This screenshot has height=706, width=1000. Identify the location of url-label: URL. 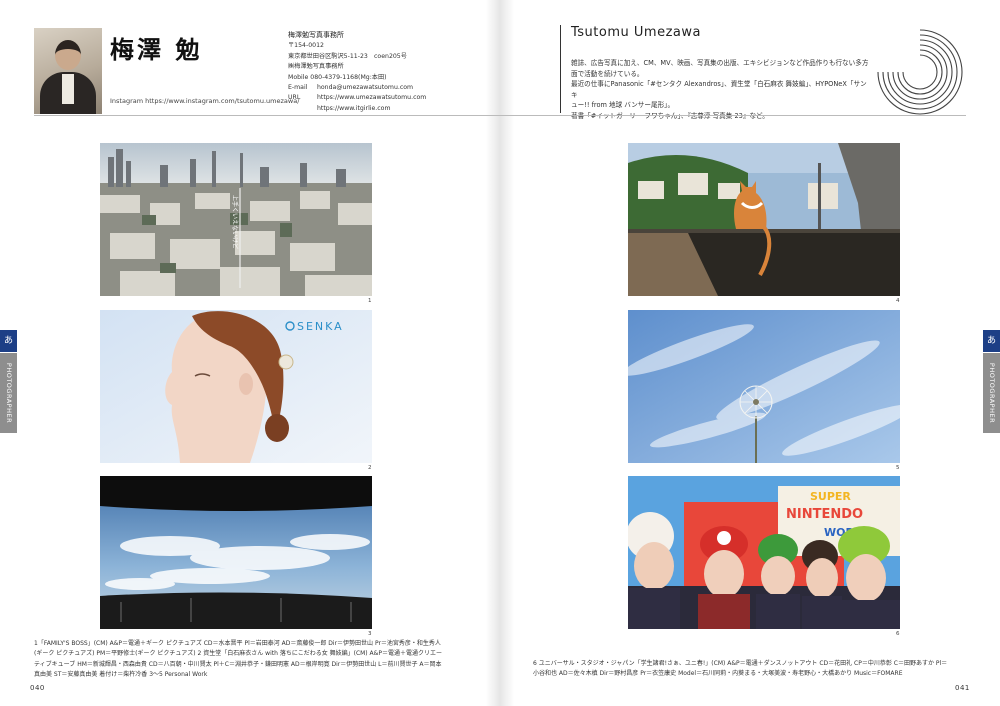
(294, 98).